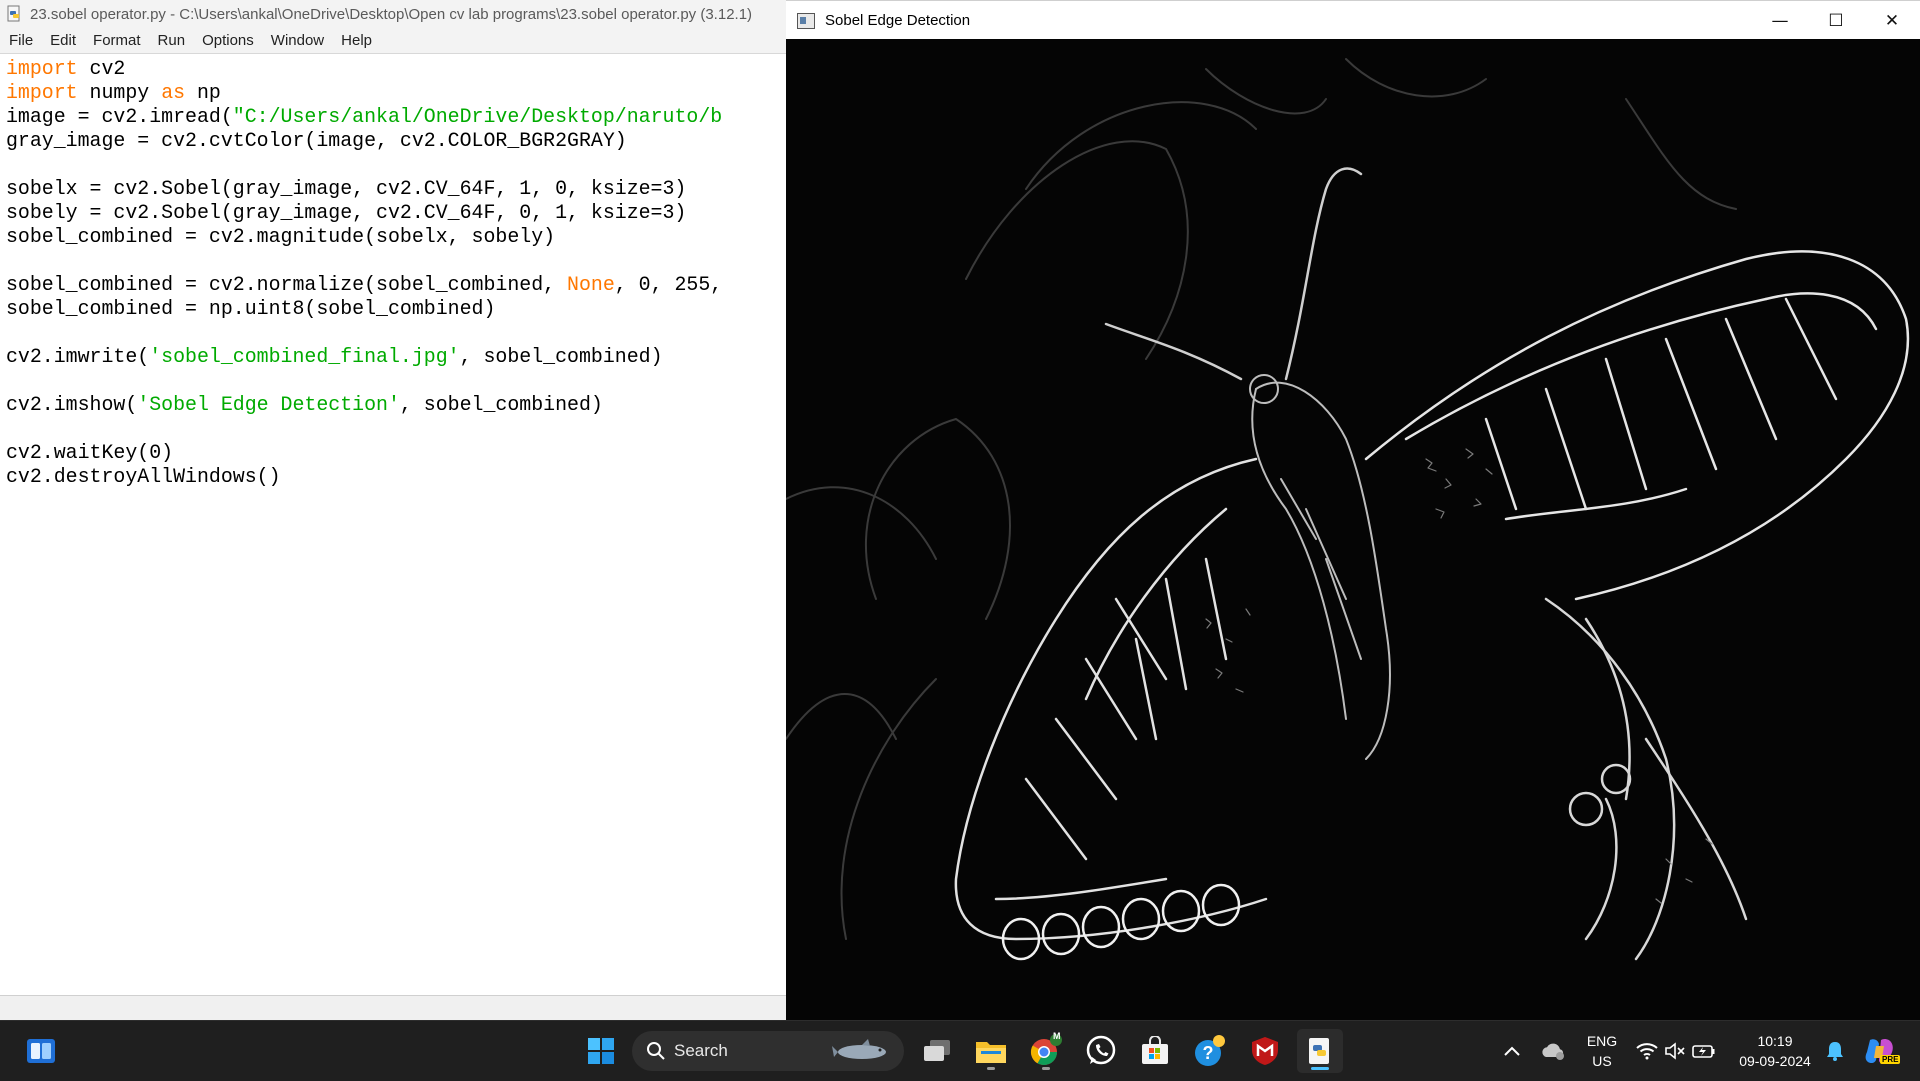 The width and height of the screenshot is (1920, 1081). What do you see at coordinates (72, 404) in the screenshot?
I see `code-text: cv2.imshow(` at bounding box center [72, 404].